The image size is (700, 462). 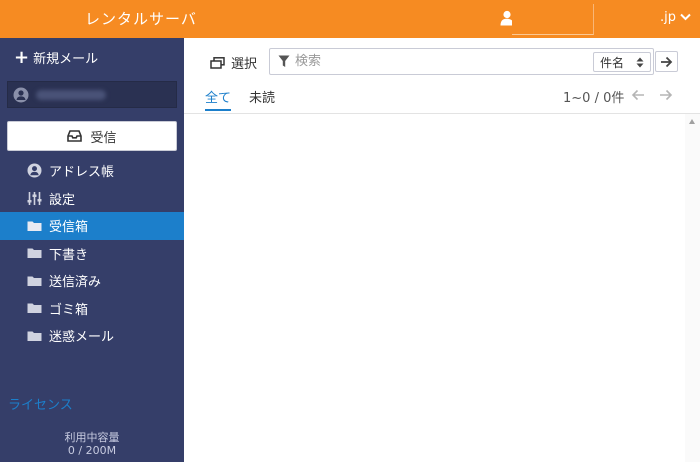 I want to click on sidebar-item-label: 送信済み, so click(x=75, y=283).